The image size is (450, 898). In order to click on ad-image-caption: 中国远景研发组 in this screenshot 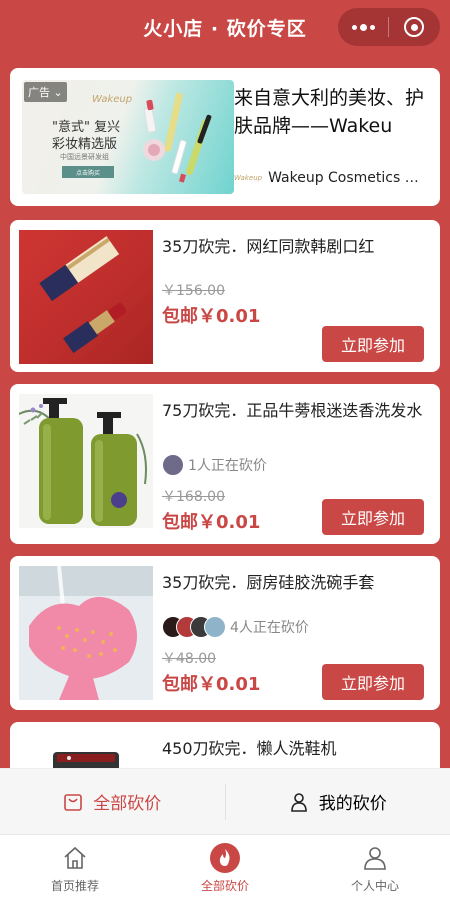, I will do `click(84, 157)`.